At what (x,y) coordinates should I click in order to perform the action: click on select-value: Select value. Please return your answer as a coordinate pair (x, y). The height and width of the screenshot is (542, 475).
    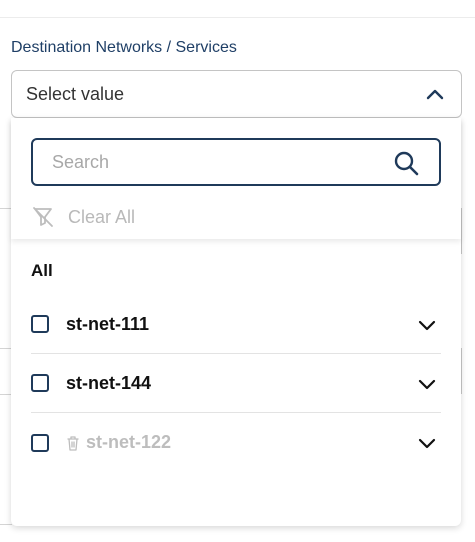
    Looking at the image, I should click on (75, 93).